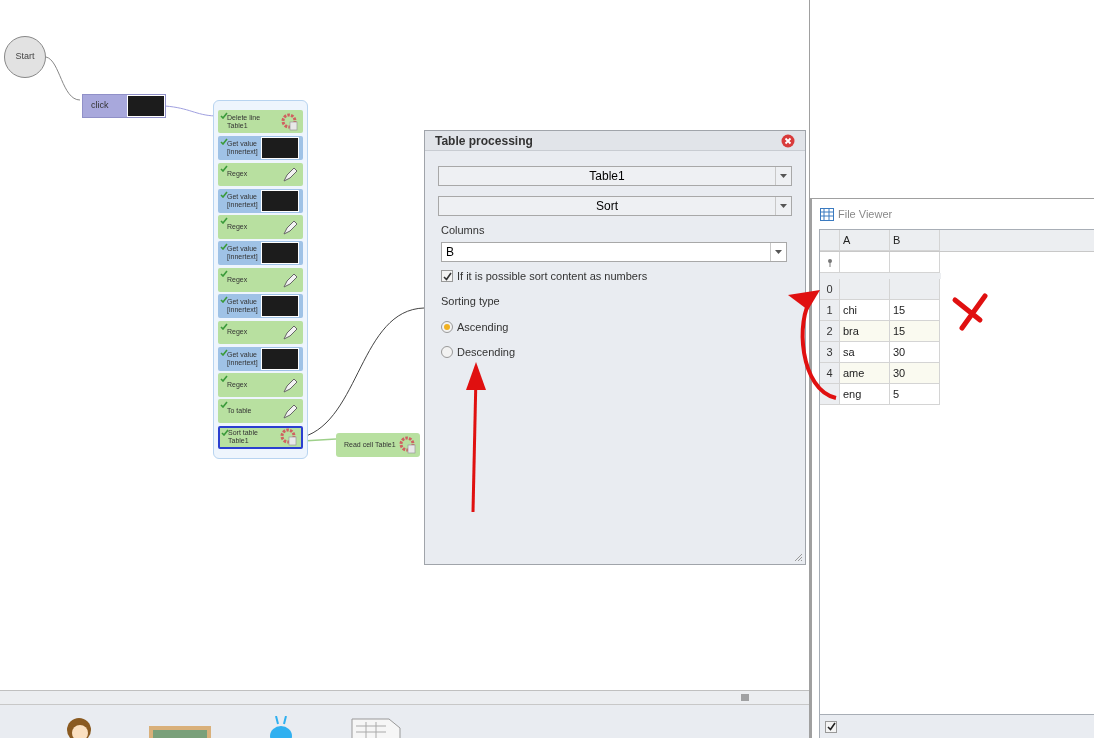 Image resolution: width=1094 pixels, height=738 pixels. What do you see at coordinates (788, 140) in the screenshot?
I see `close-icon` at bounding box center [788, 140].